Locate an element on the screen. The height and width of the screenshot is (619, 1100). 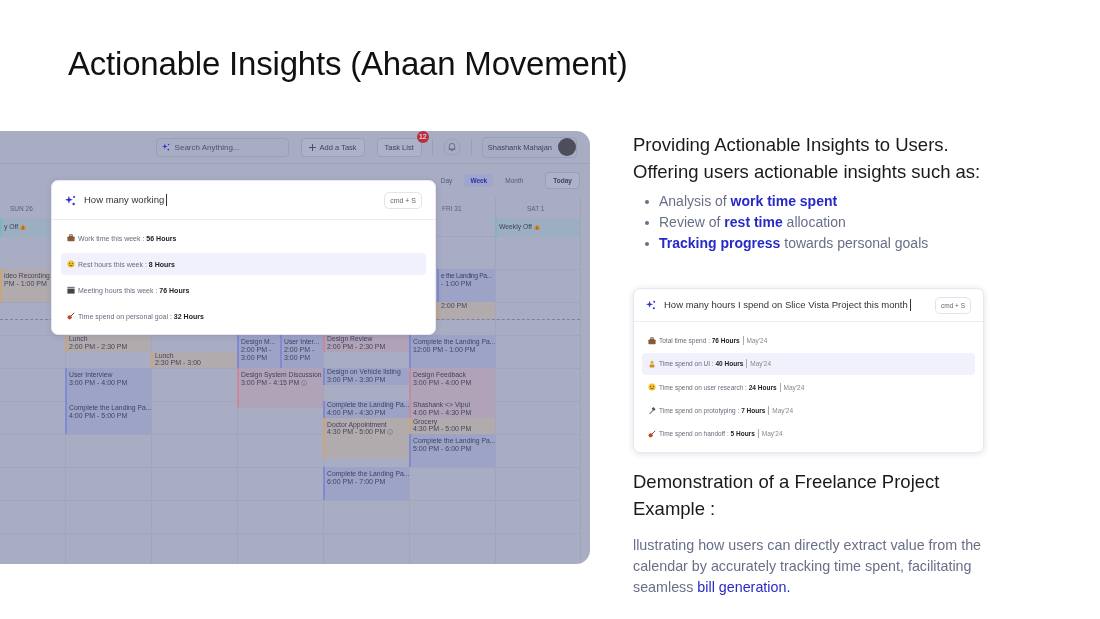
plus-icon is located at coordinates (312, 147).